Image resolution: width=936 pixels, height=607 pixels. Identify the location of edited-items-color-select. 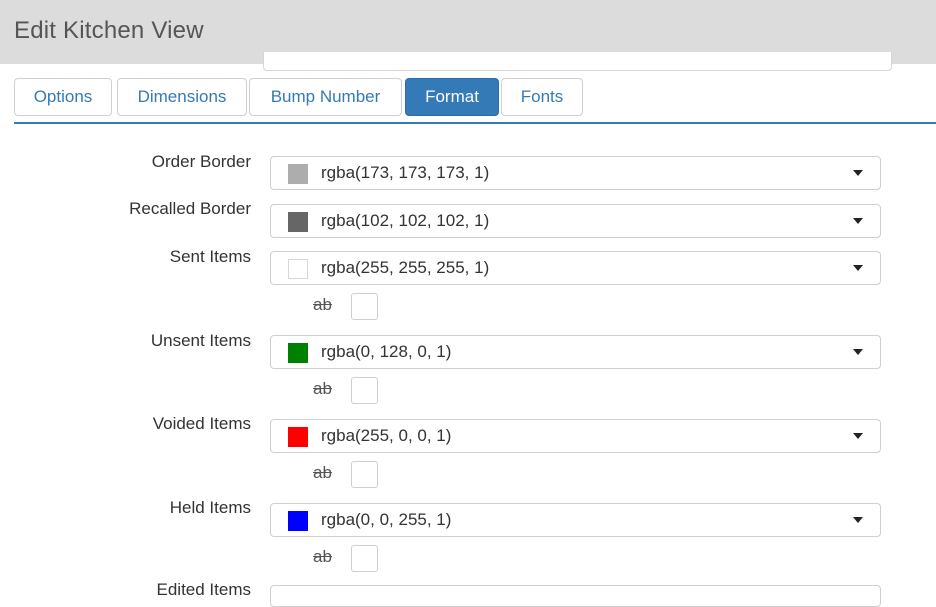
(575, 596).